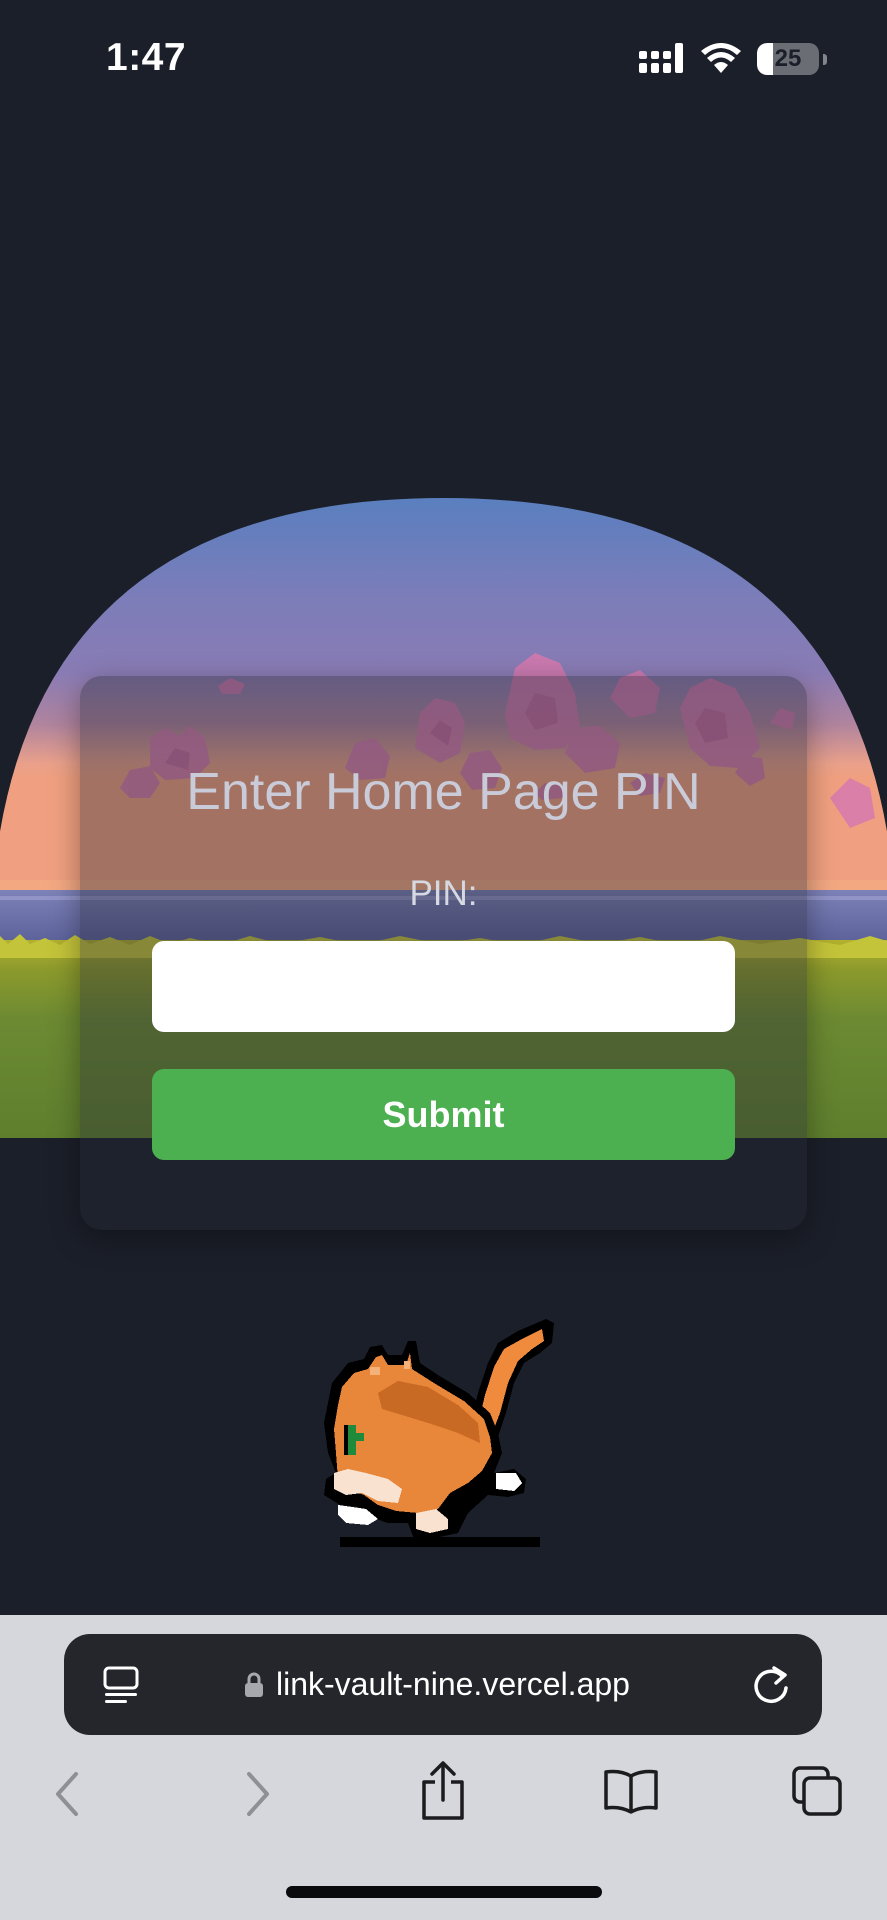 The image size is (887, 1920). What do you see at coordinates (721, 58) in the screenshot?
I see `wifi-icon` at bounding box center [721, 58].